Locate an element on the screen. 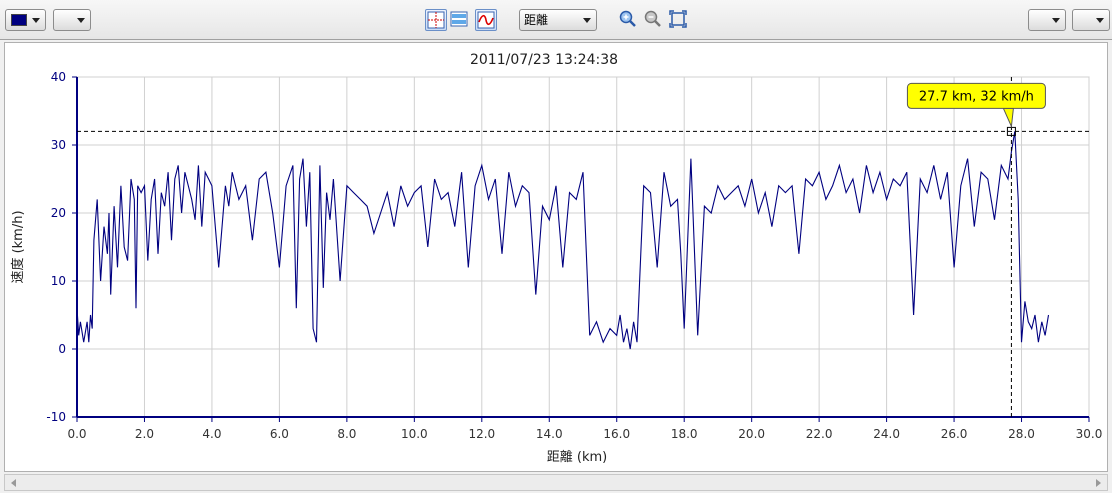 The height and width of the screenshot is (493, 1112). x-tick-label: 22.0 is located at coordinates (819, 434).